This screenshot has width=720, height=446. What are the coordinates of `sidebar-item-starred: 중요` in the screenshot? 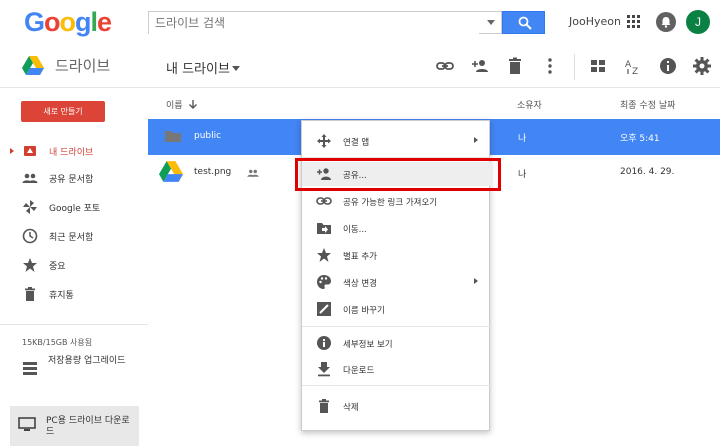 It's located at (74, 265).